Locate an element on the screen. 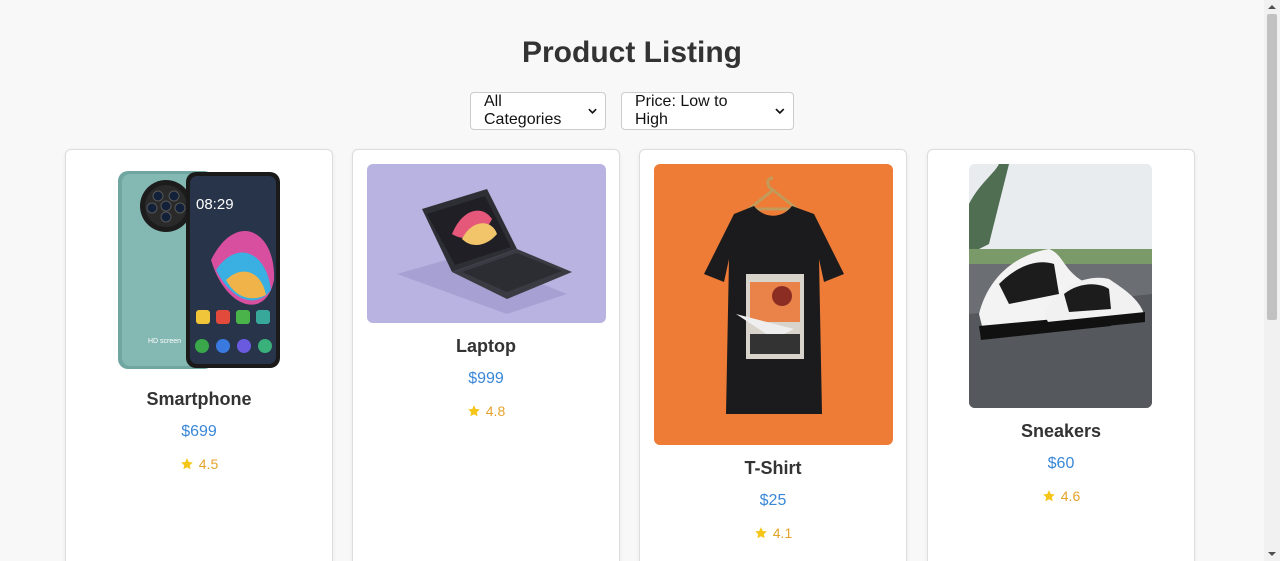 Image resolution: width=1280 pixels, height=561 pixels. smartphone-image: 08:29 HD screen is located at coordinates (199, 270).